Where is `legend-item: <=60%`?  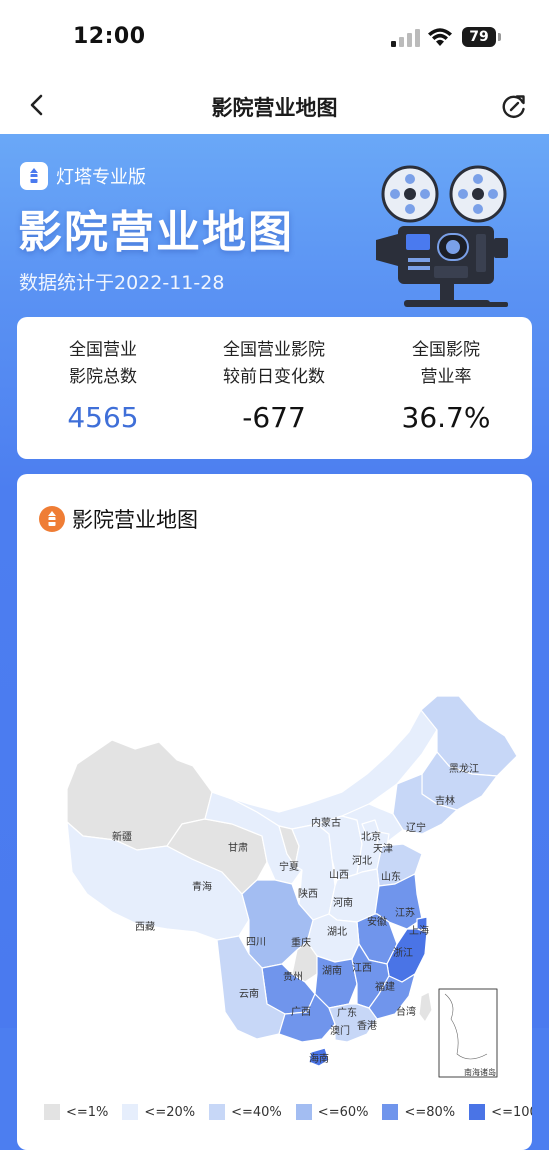 legend-item: <=60% is located at coordinates (332, 1112).